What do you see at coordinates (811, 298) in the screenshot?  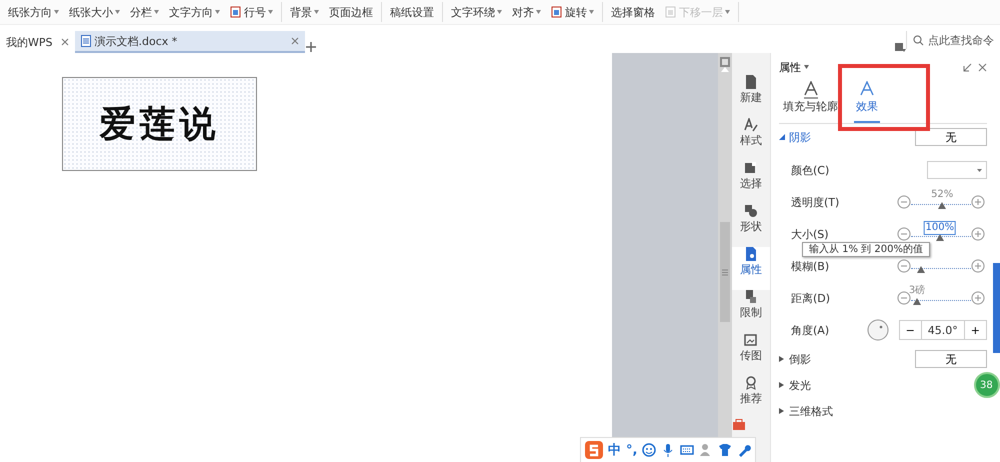 I see `field-label: 距离(D)` at bounding box center [811, 298].